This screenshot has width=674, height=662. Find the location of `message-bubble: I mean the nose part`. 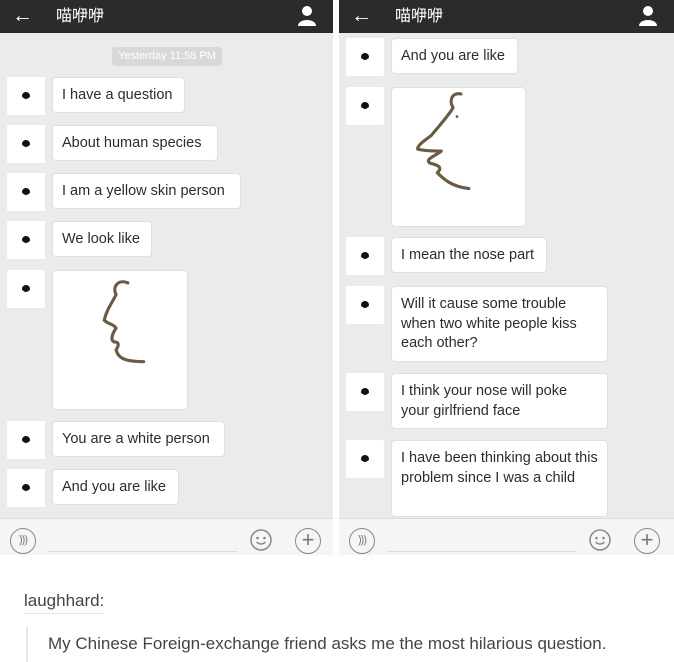

message-bubble: I mean the nose part is located at coordinates (469, 255).